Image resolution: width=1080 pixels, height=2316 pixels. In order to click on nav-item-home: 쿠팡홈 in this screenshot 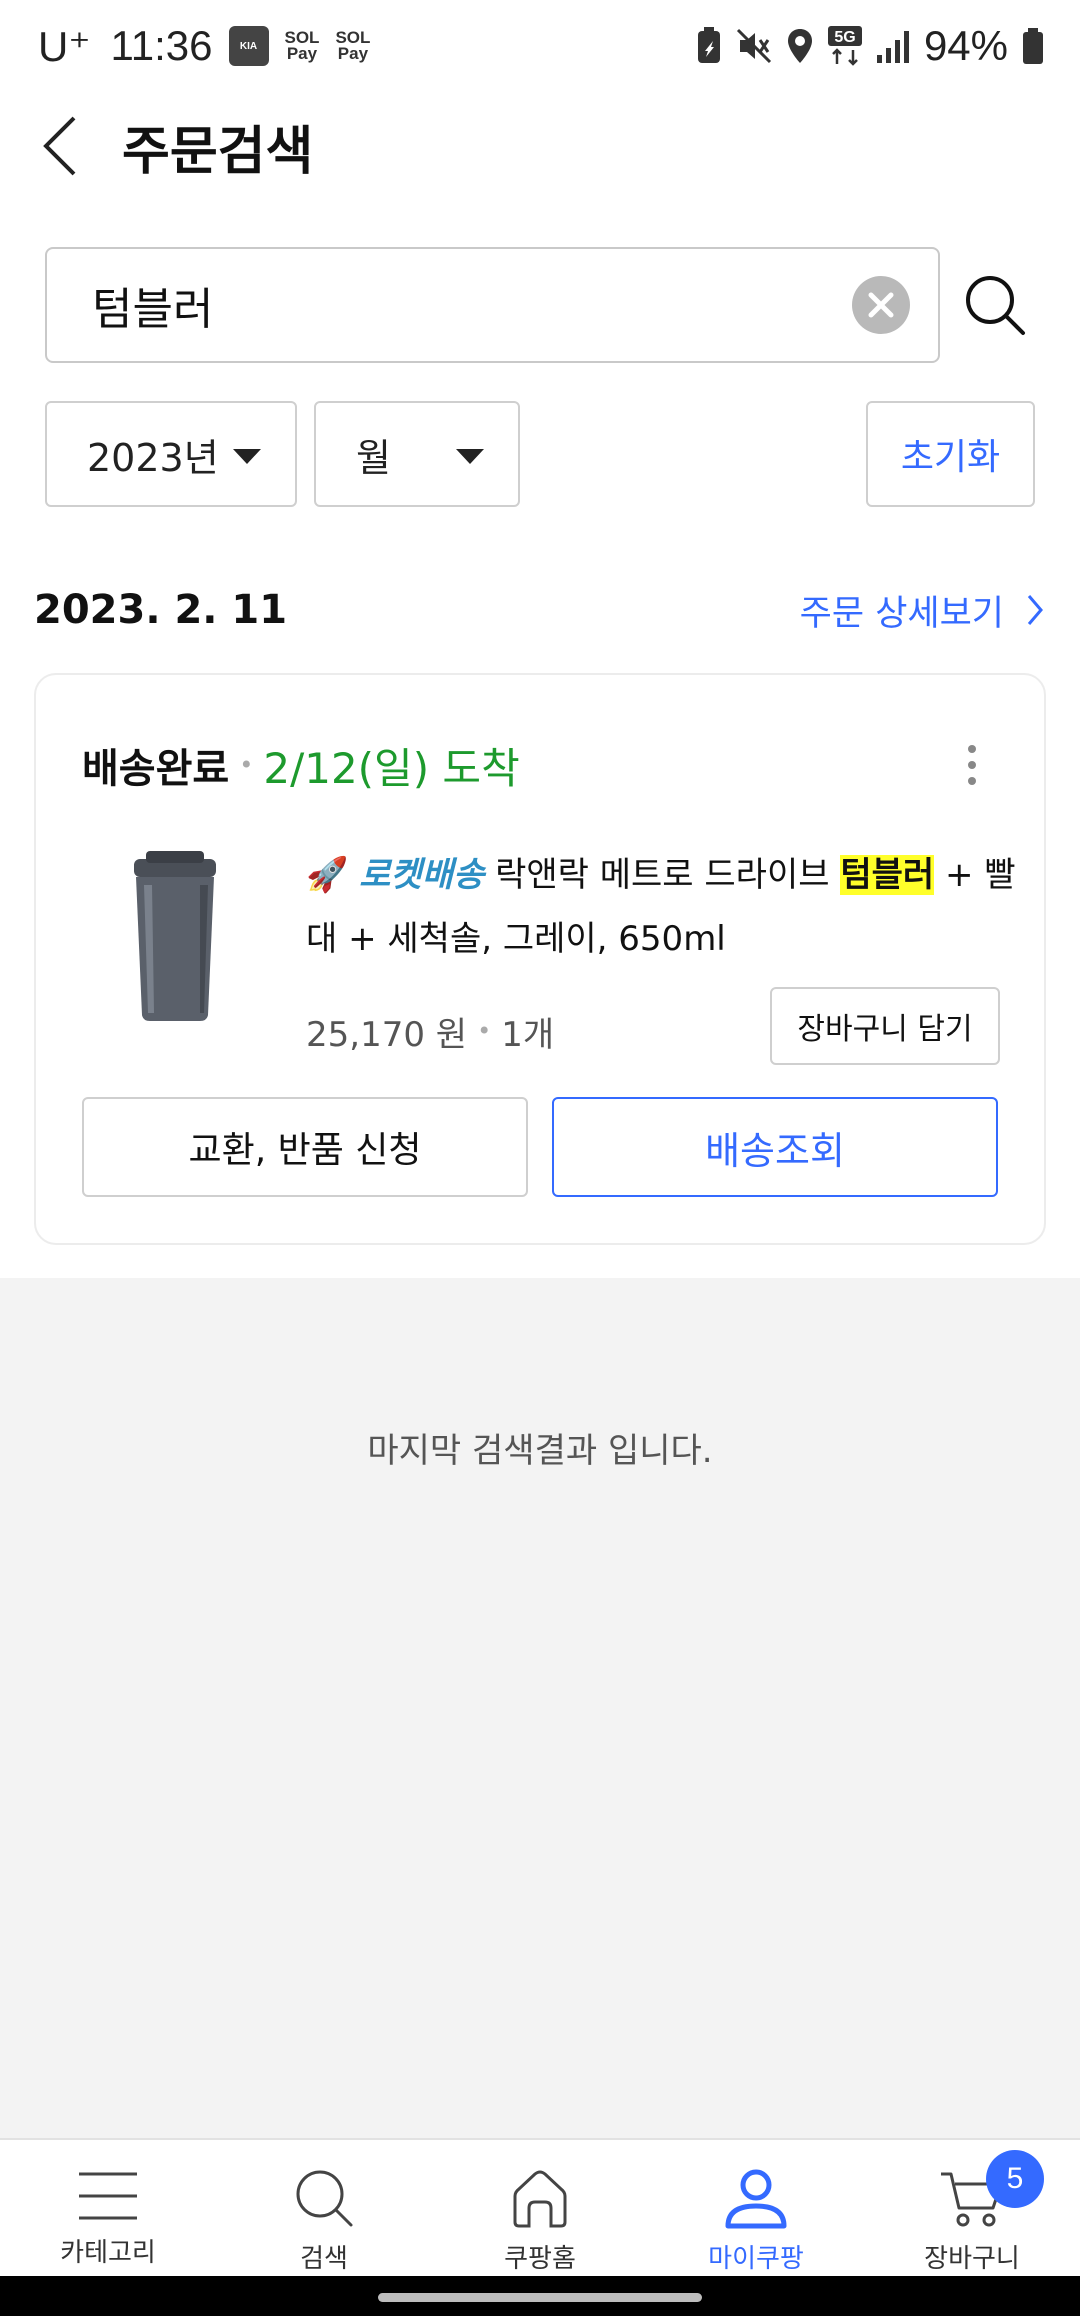, I will do `click(540, 2208)`.